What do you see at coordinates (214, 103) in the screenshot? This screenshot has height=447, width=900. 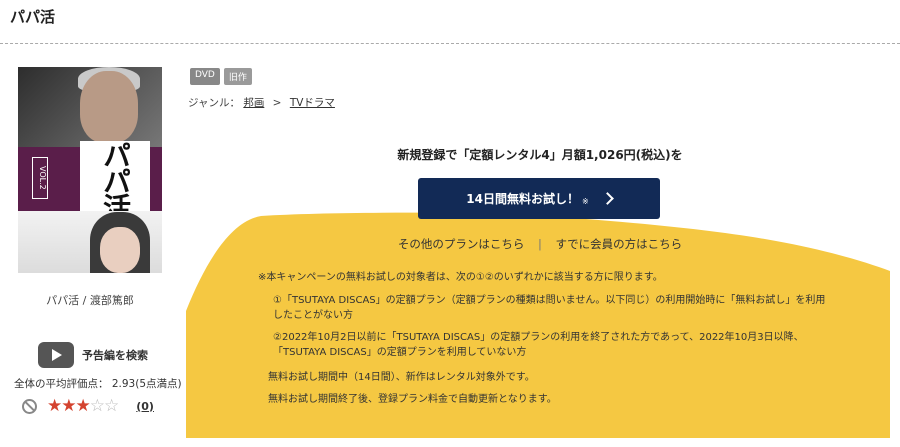 I see `breadcrumb-prefix: ジャンル：` at bounding box center [214, 103].